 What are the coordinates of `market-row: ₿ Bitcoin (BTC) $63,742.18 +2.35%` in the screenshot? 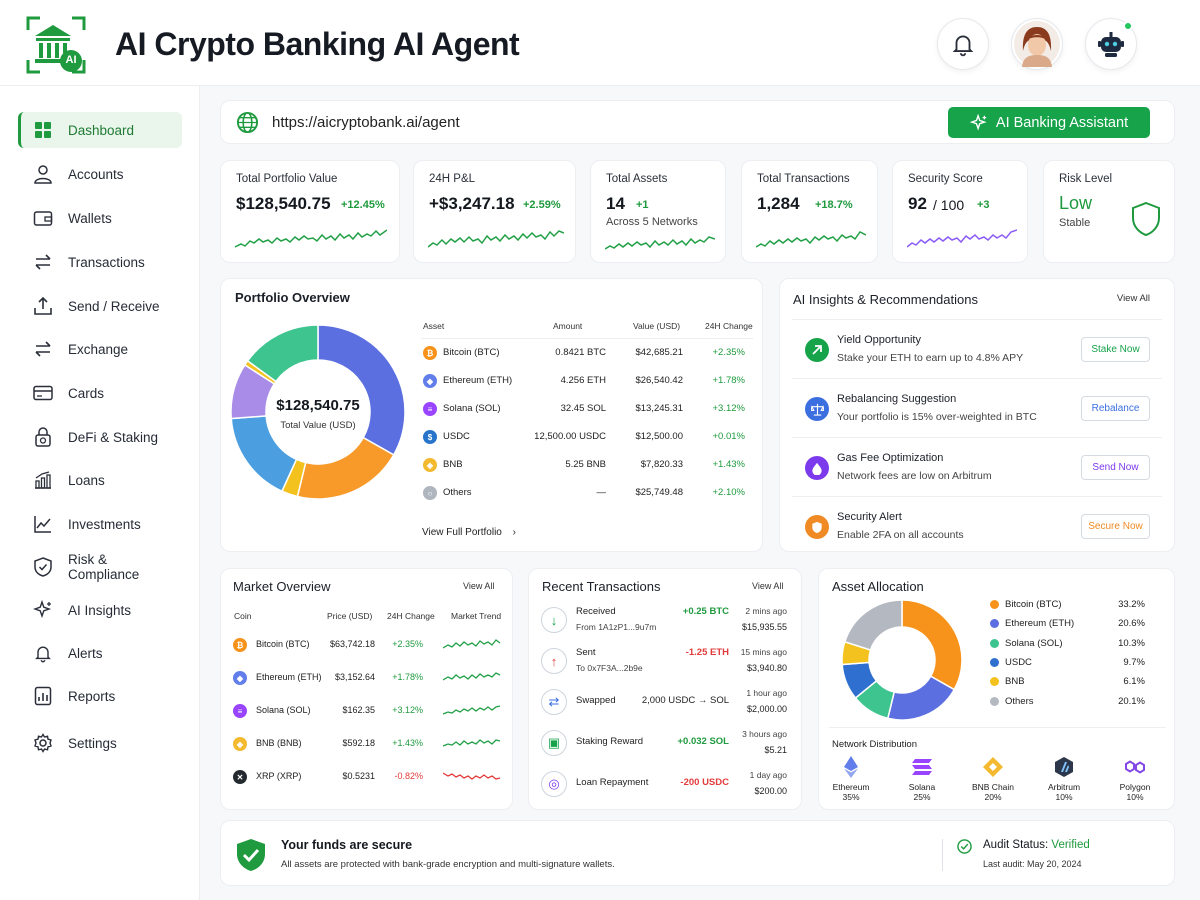 It's located at (368, 645).